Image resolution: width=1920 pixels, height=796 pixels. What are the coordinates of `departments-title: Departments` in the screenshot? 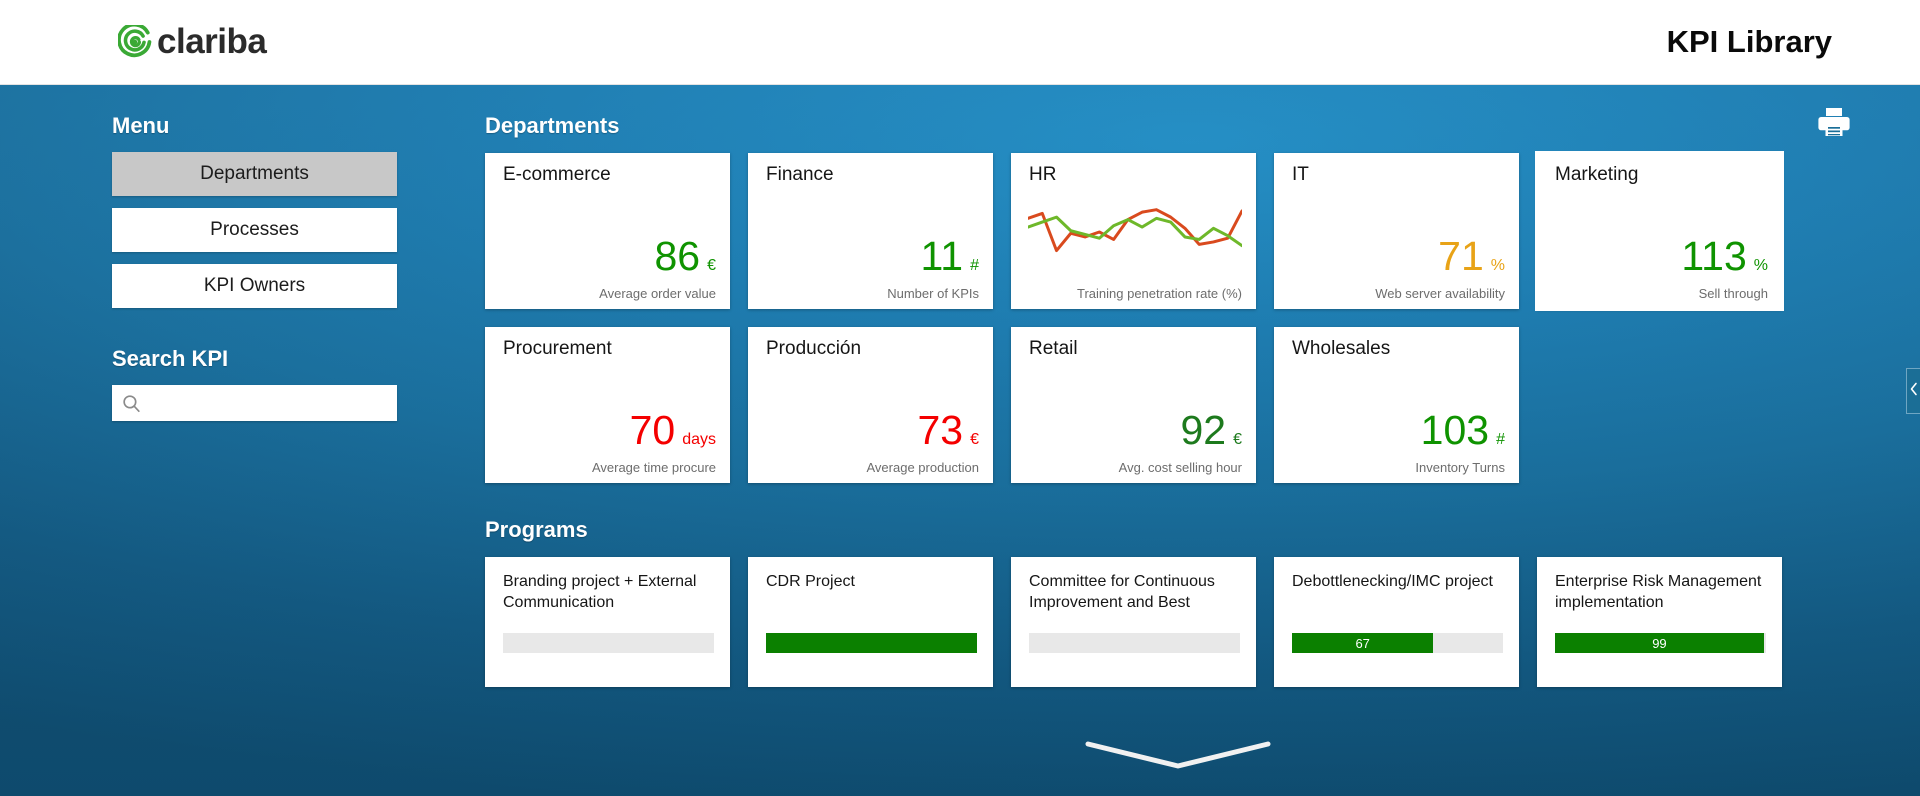 It's located at (552, 125).